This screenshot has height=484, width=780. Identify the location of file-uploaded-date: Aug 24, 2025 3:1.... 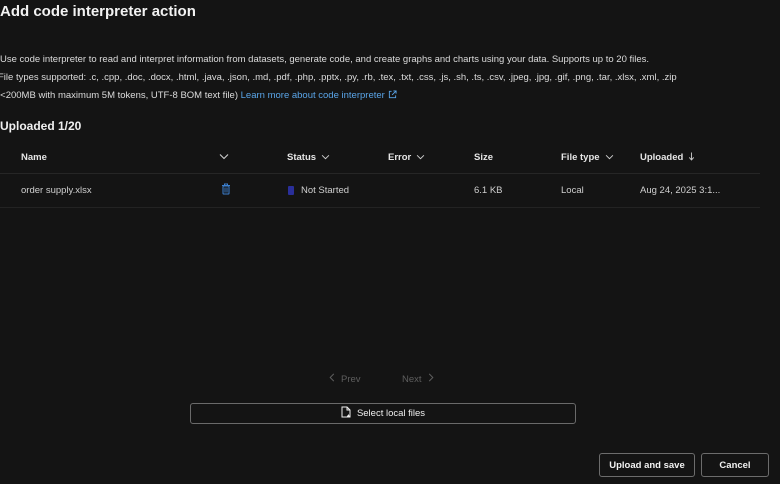
(680, 190).